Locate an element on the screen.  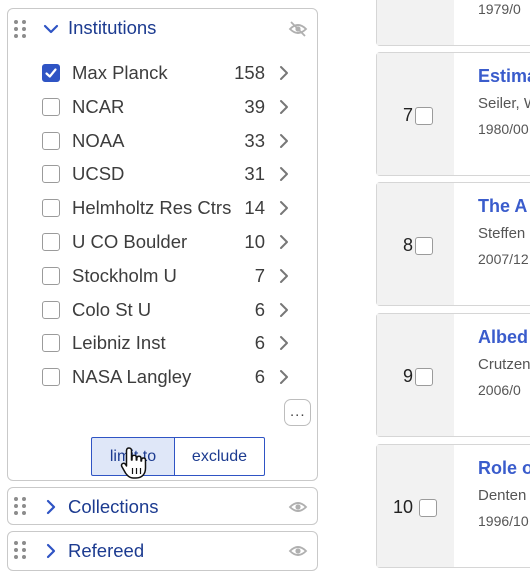
result-date: 1980/00 is located at coordinates (503, 129).